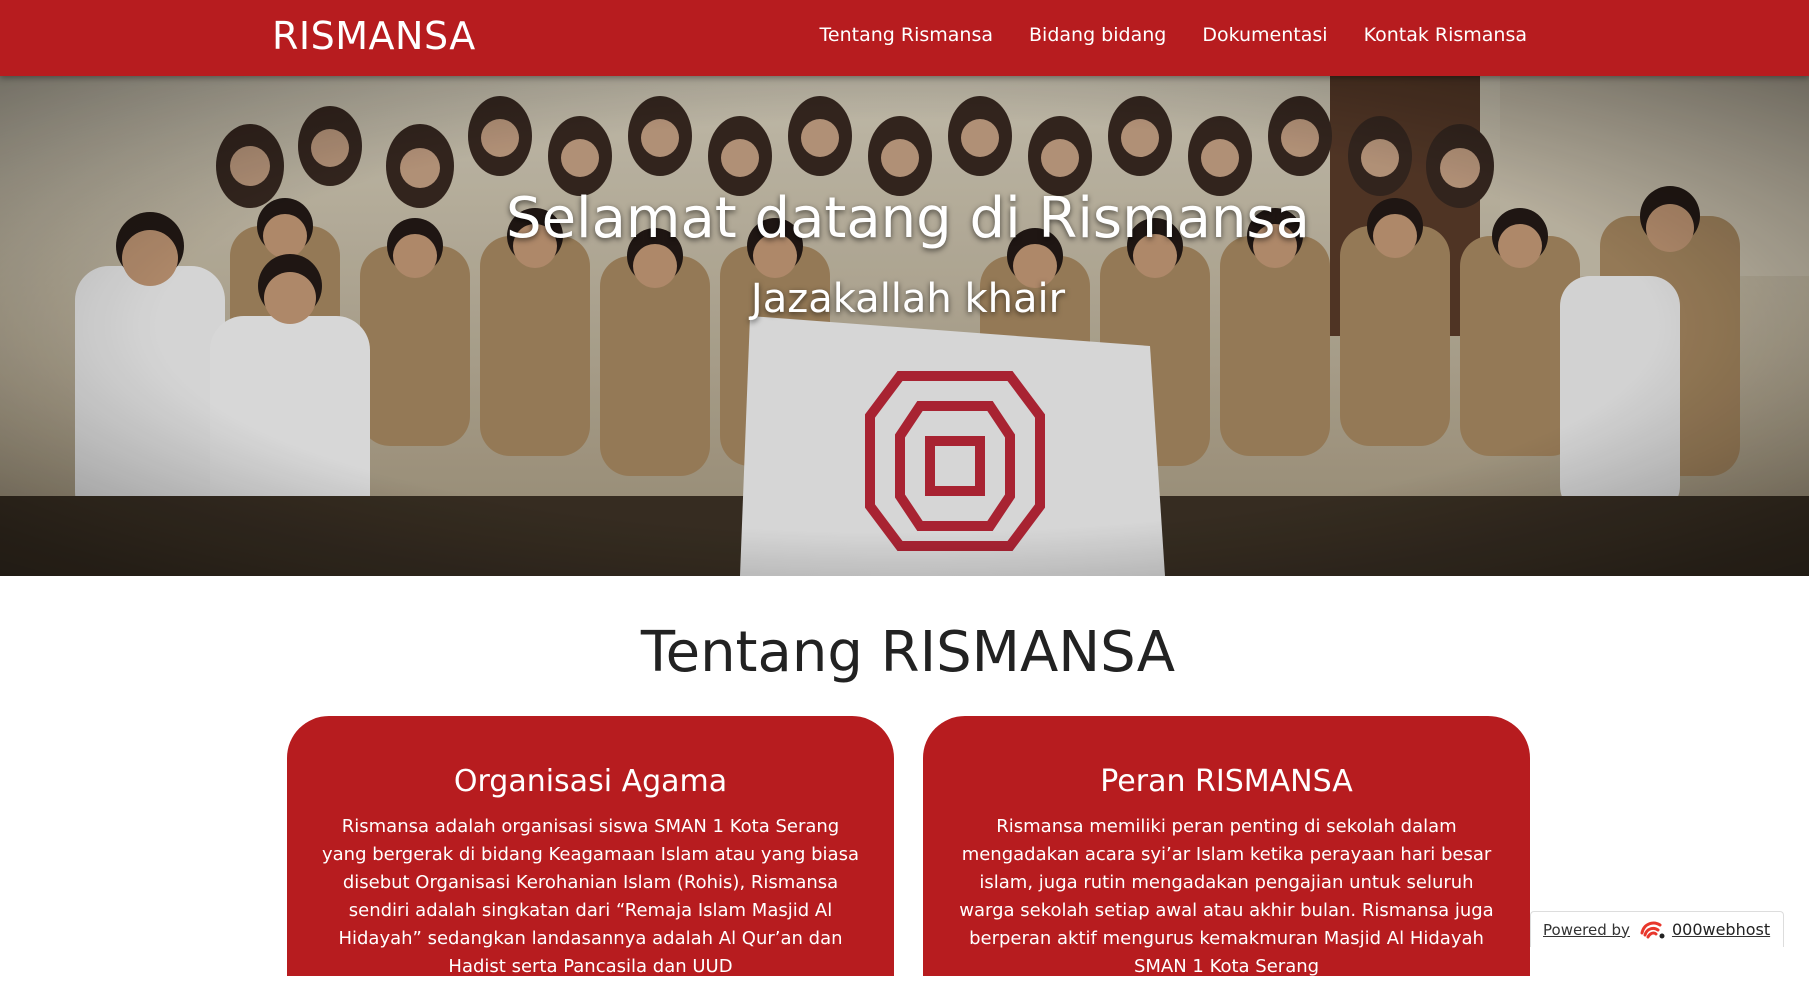 The image size is (1809, 981). Describe the element at coordinates (1586, 929) in the screenshot. I see `powered-by-label: Powered by` at that location.